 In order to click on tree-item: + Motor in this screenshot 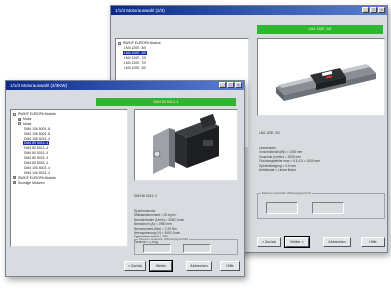, I will do `click(25, 119)`.